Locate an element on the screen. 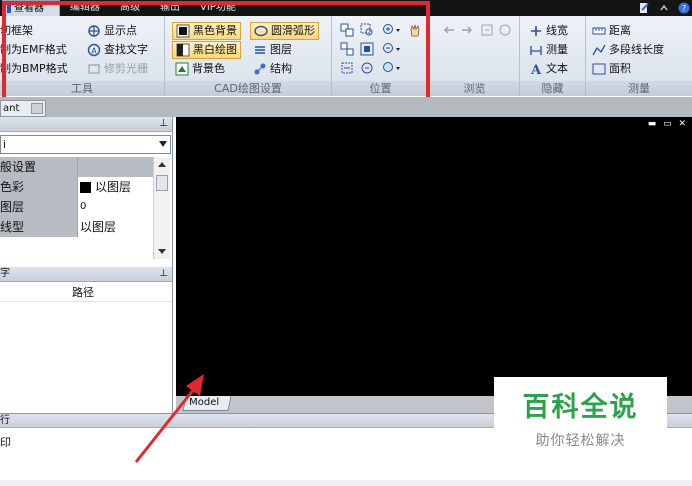 The image size is (692, 486). canvas-window-controls: ▬ ▭ ✕ is located at coordinates (668, 124).